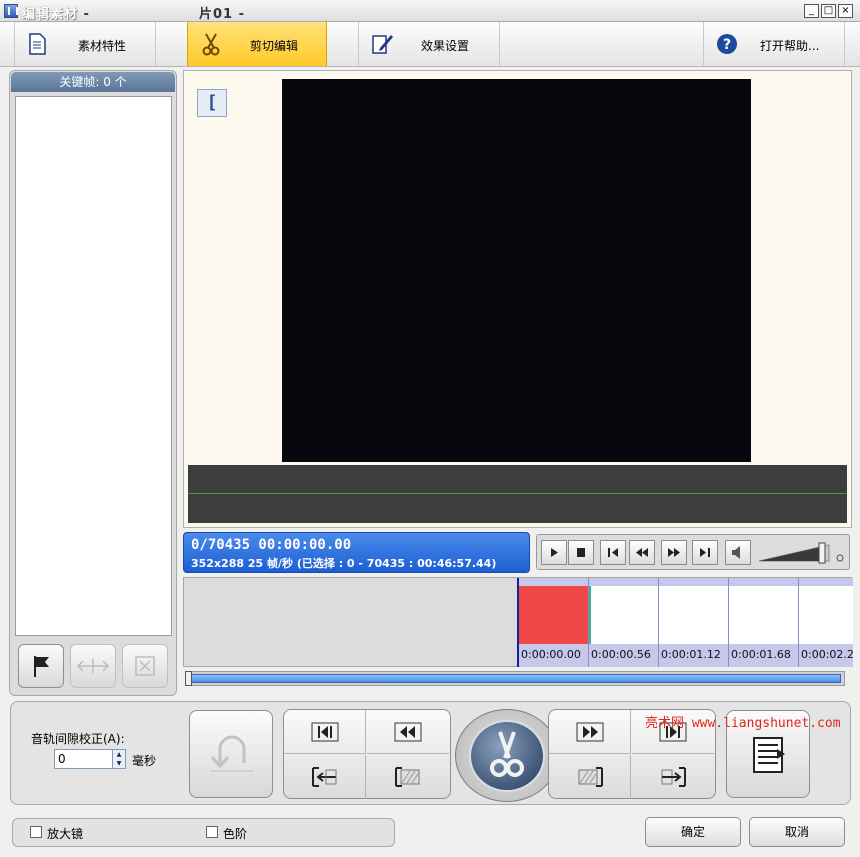  Describe the element at coordinates (93, 82) in the screenshot. I see `keyframe-count-header: 关键帧: 0 个` at that location.